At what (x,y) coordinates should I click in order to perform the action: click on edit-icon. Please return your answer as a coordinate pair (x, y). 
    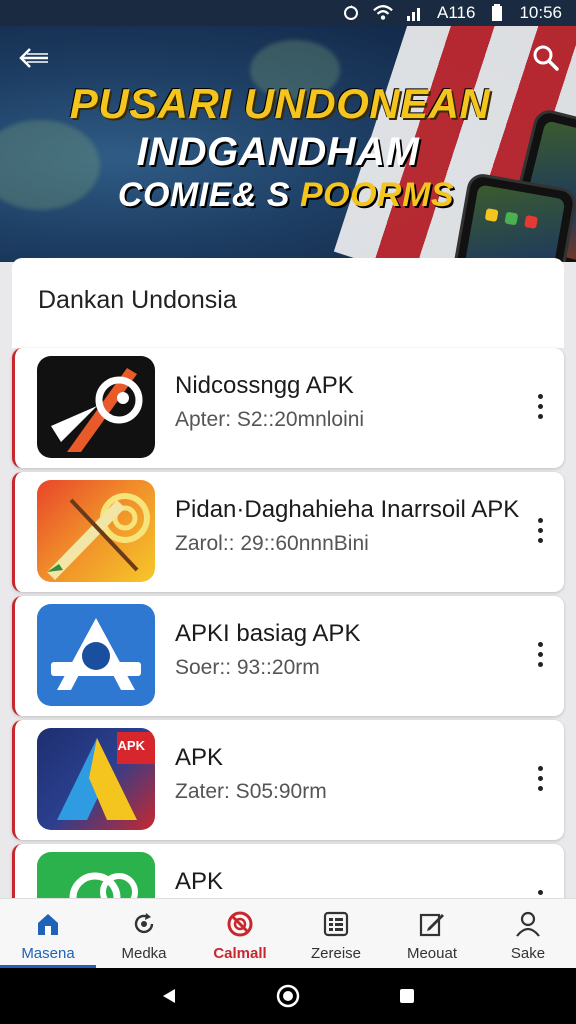
    Looking at the image, I should click on (432, 924).